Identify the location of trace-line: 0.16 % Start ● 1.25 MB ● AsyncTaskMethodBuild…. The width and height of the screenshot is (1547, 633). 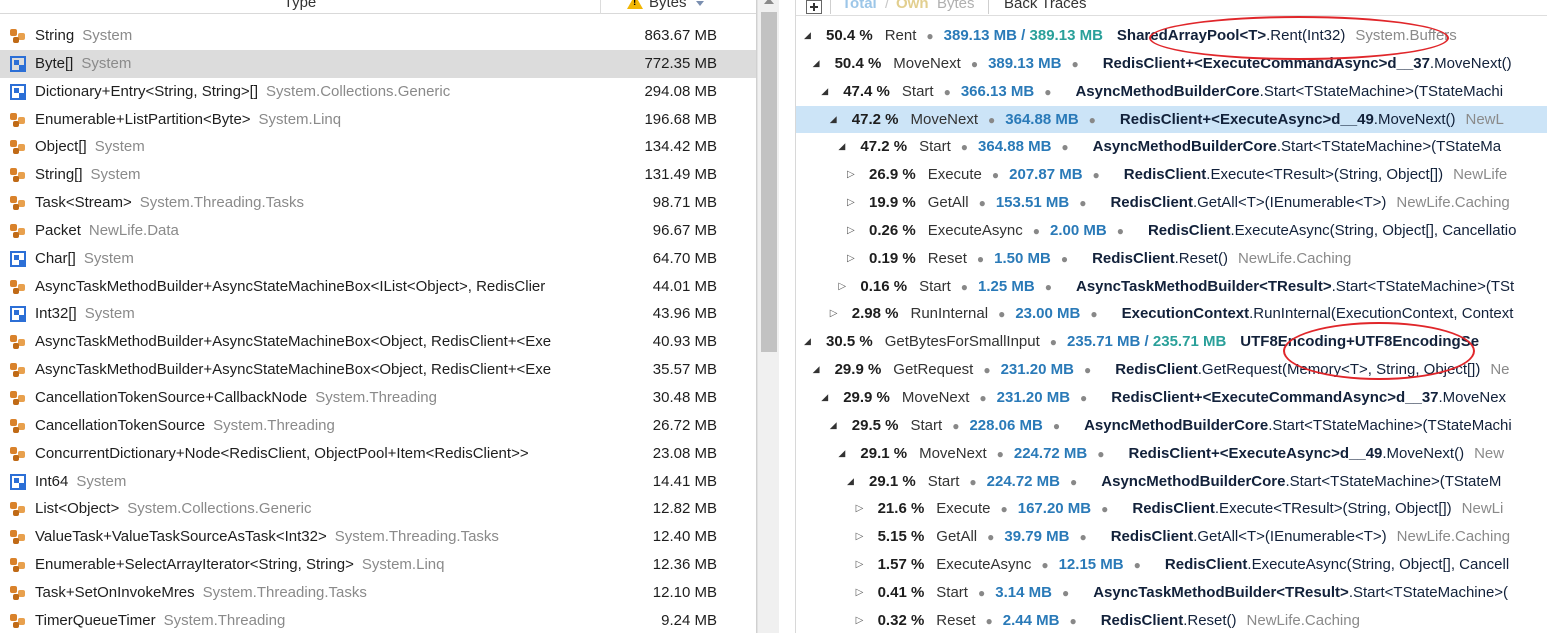
(1192, 287).